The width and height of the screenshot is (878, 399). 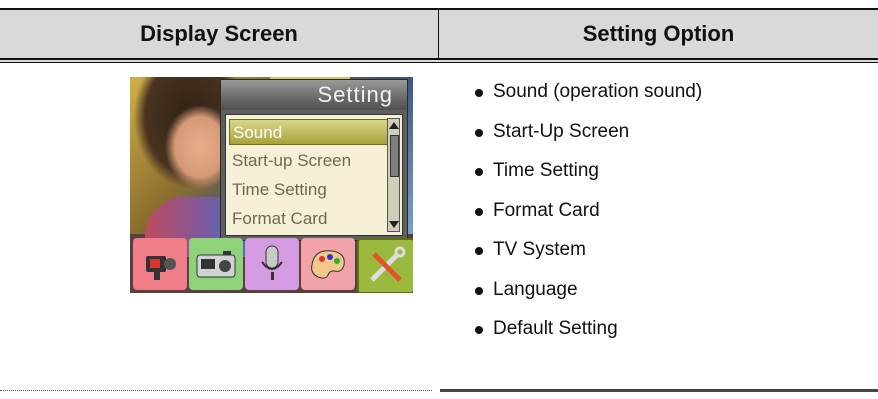 What do you see at coordinates (587, 334) in the screenshot?
I see `option-default-setting: Default Setting` at bounding box center [587, 334].